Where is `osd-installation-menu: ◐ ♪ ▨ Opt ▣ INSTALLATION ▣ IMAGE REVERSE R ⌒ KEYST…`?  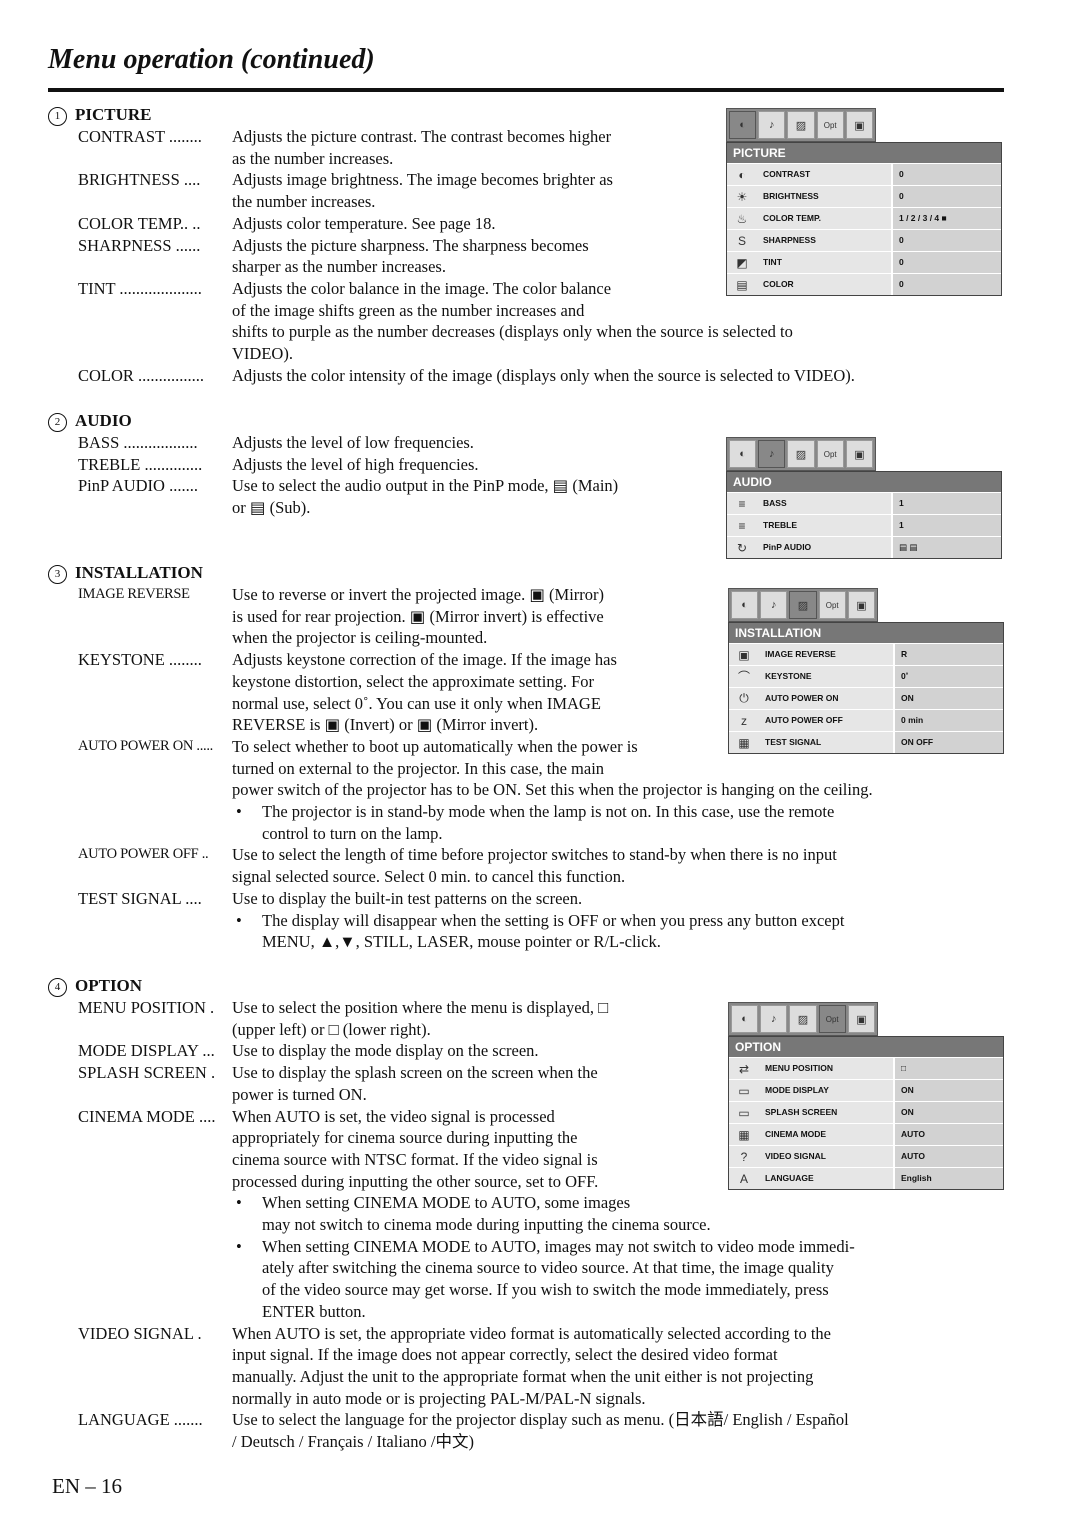 osd-installation-menu: ◐ ♪ ▨ Opt ▣ INSTALLATION ▣ IMAGE REVERSE R ⌒ KEYST… is located at coordinates (866, 671).